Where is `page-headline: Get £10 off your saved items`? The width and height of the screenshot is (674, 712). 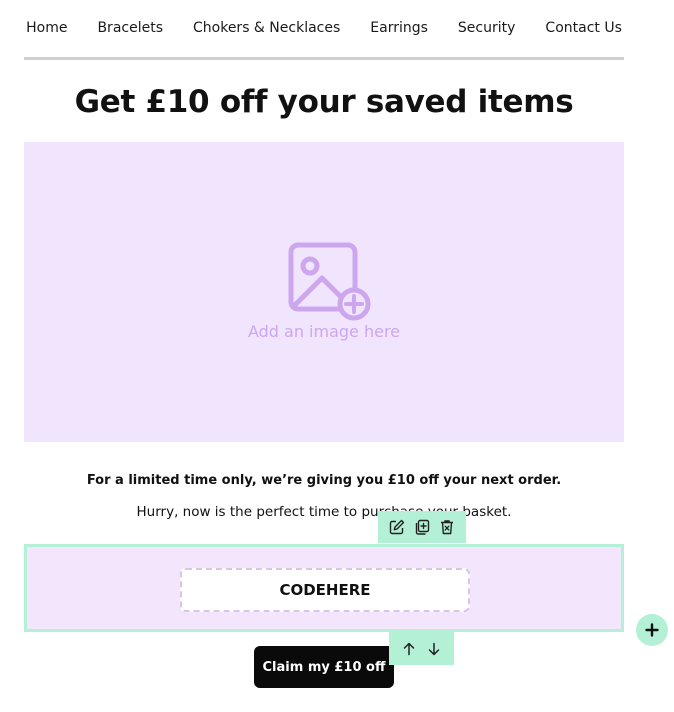 page-headline: Get £10 off your saved items is located at coordinates (324, 102).